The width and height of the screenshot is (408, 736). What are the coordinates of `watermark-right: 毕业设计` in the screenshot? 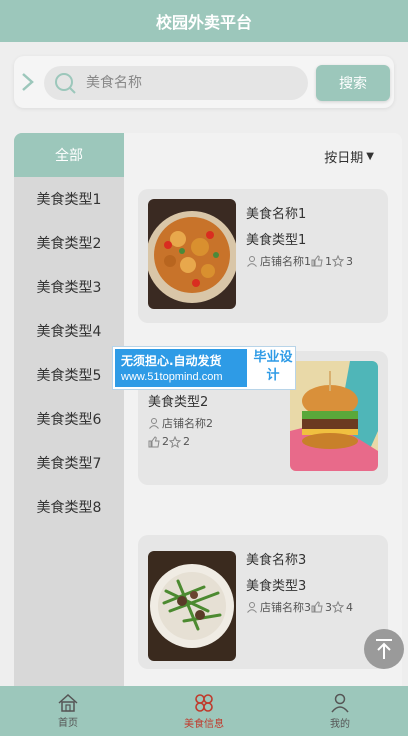 It's located at (273, 366).